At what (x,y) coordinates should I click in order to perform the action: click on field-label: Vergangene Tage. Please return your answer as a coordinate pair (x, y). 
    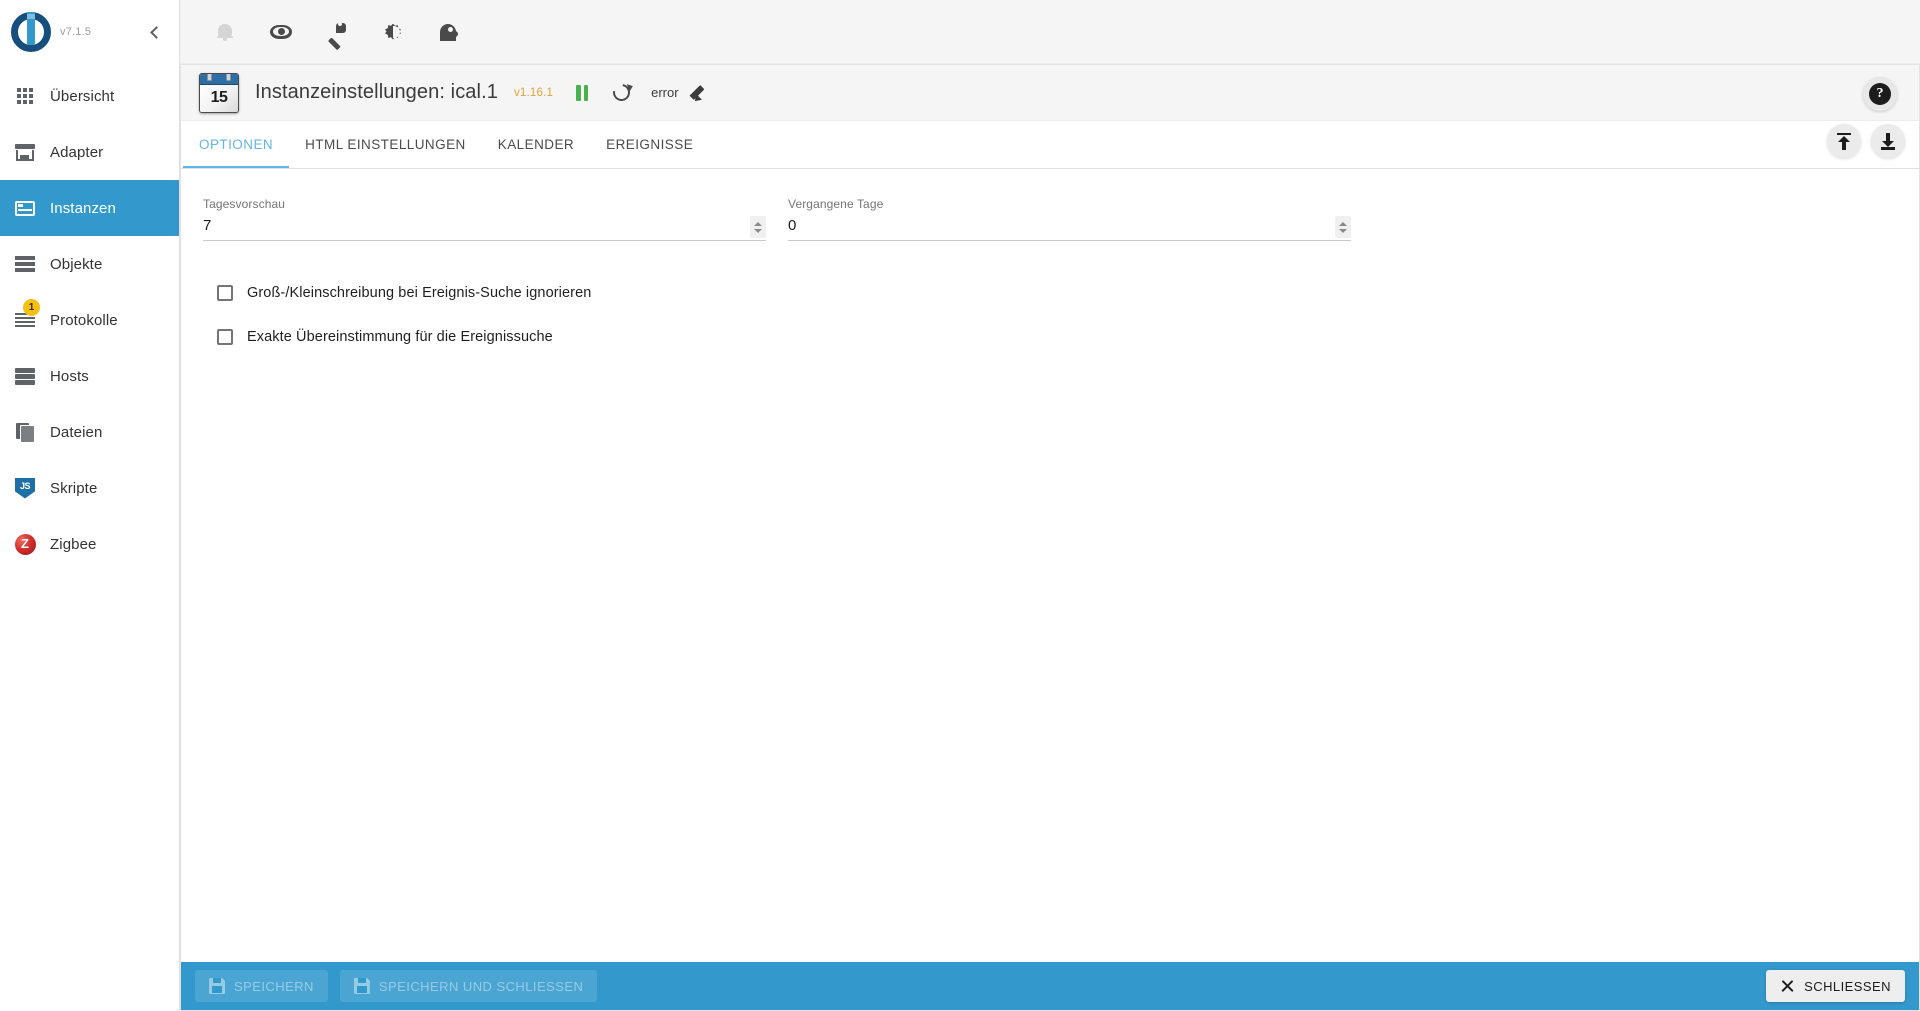
    Looking at the image, I should click on (836, 204).